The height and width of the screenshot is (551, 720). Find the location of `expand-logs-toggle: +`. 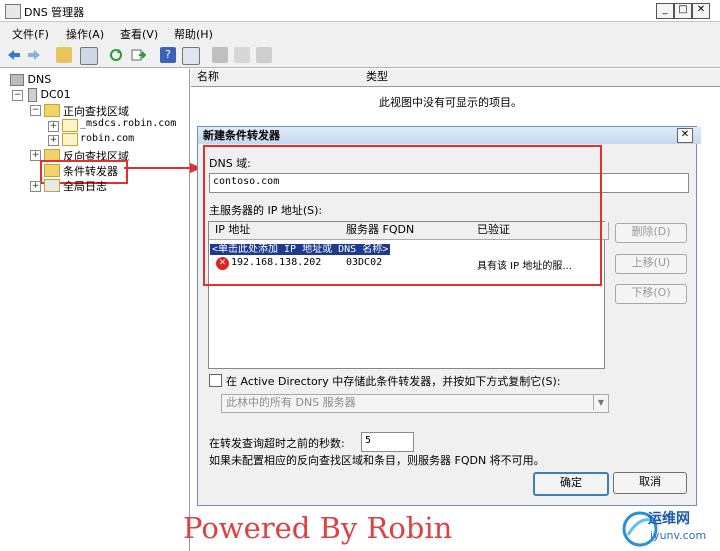

expand-logs-toggle: + is located at coordinates (35, 186).